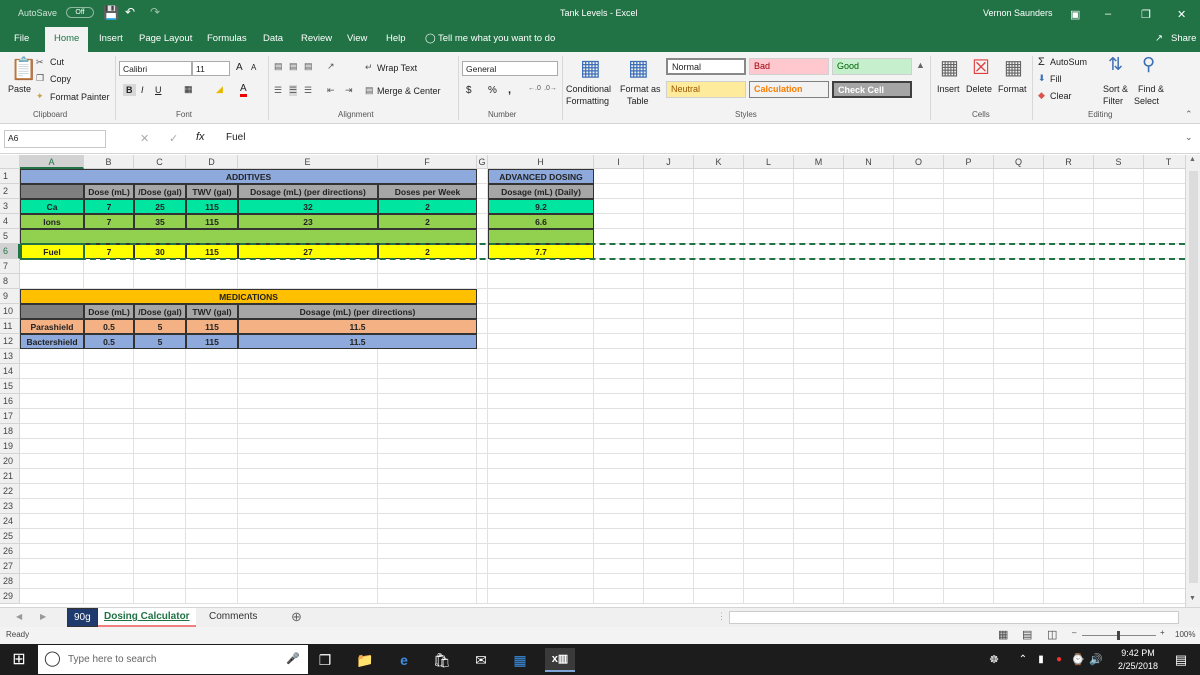  Describe the element at coordinates (10, 566) in the screenshot. I see `row-header-27: 27` at that location.